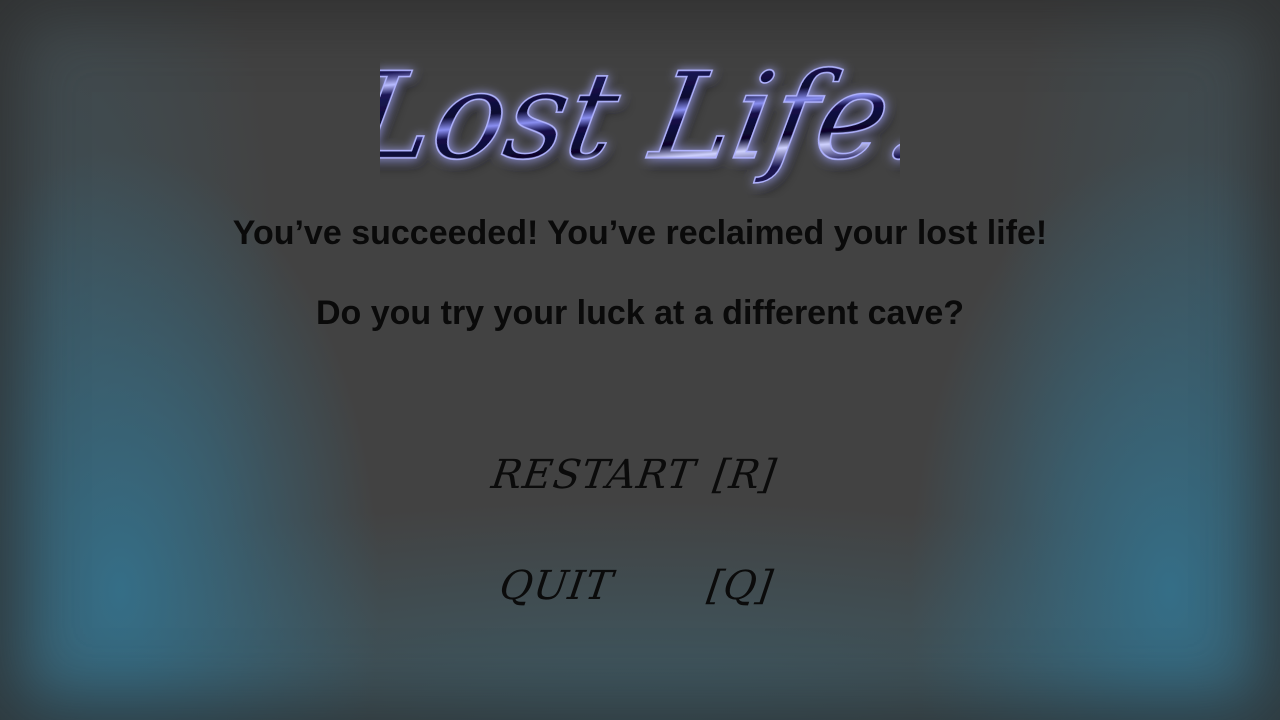 This screenshot has height=720, width=1280. I want to click on game-title: Lost Life., so click(640, 117).